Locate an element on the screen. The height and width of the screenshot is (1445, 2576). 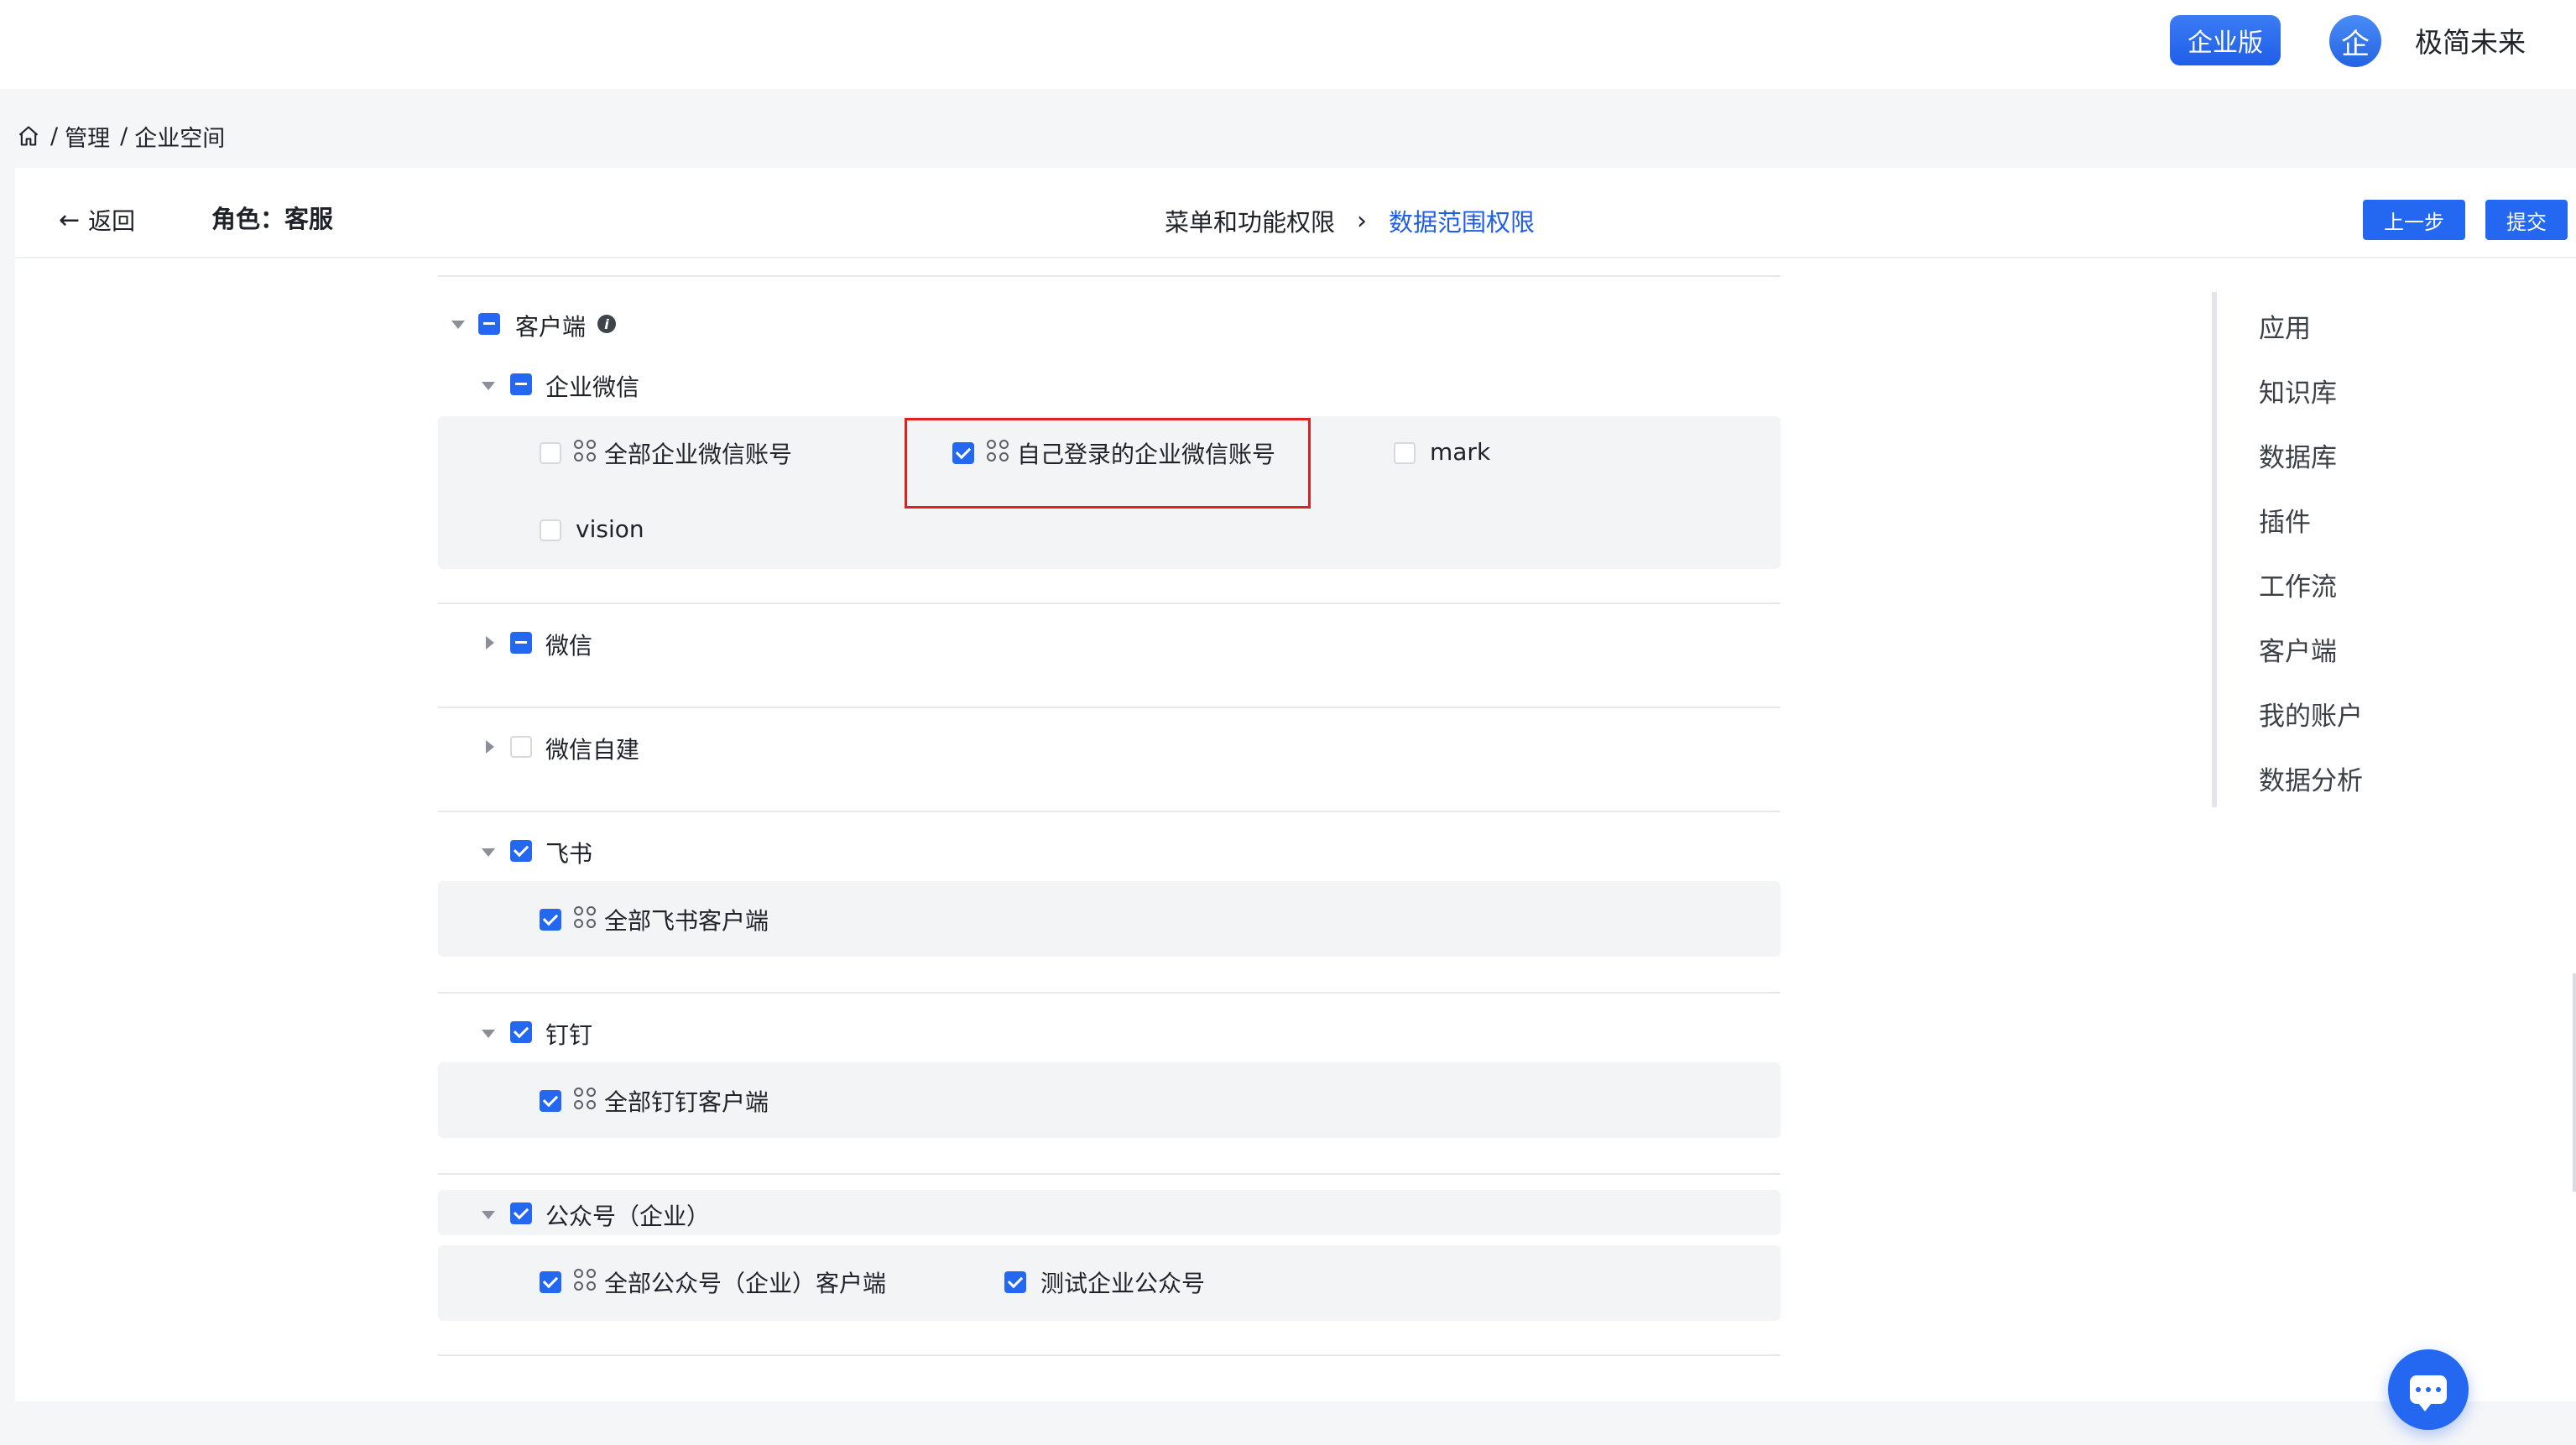
chat-button is located at coordinates (2428, 1389).